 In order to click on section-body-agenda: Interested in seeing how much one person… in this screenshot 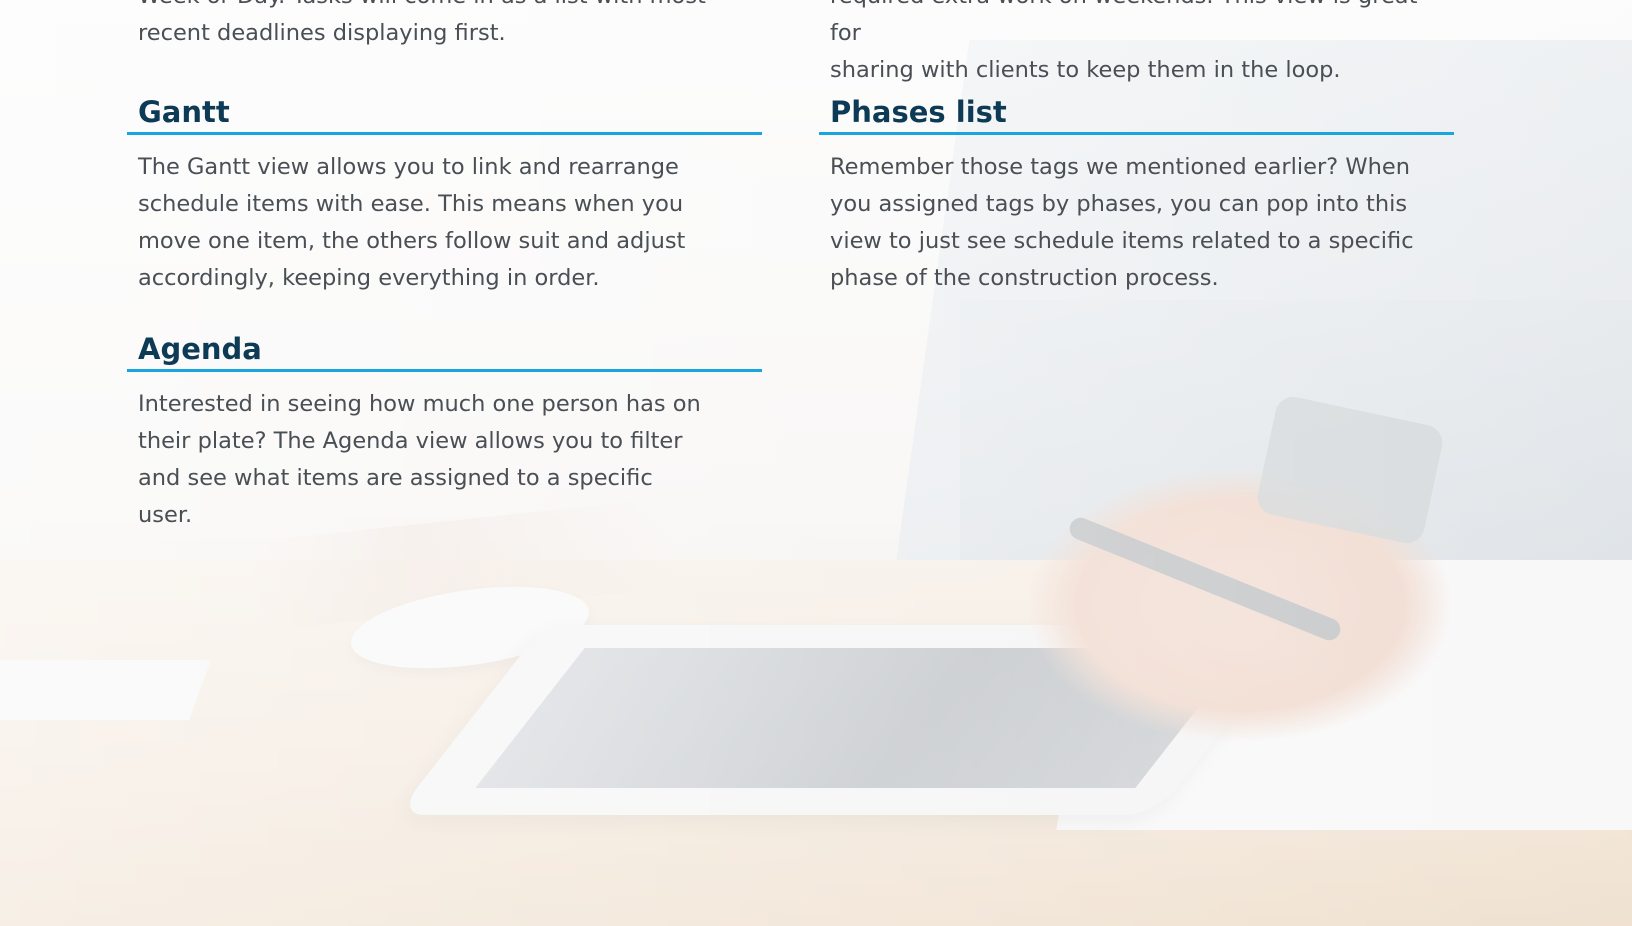, I will do `click(419, 459)`.